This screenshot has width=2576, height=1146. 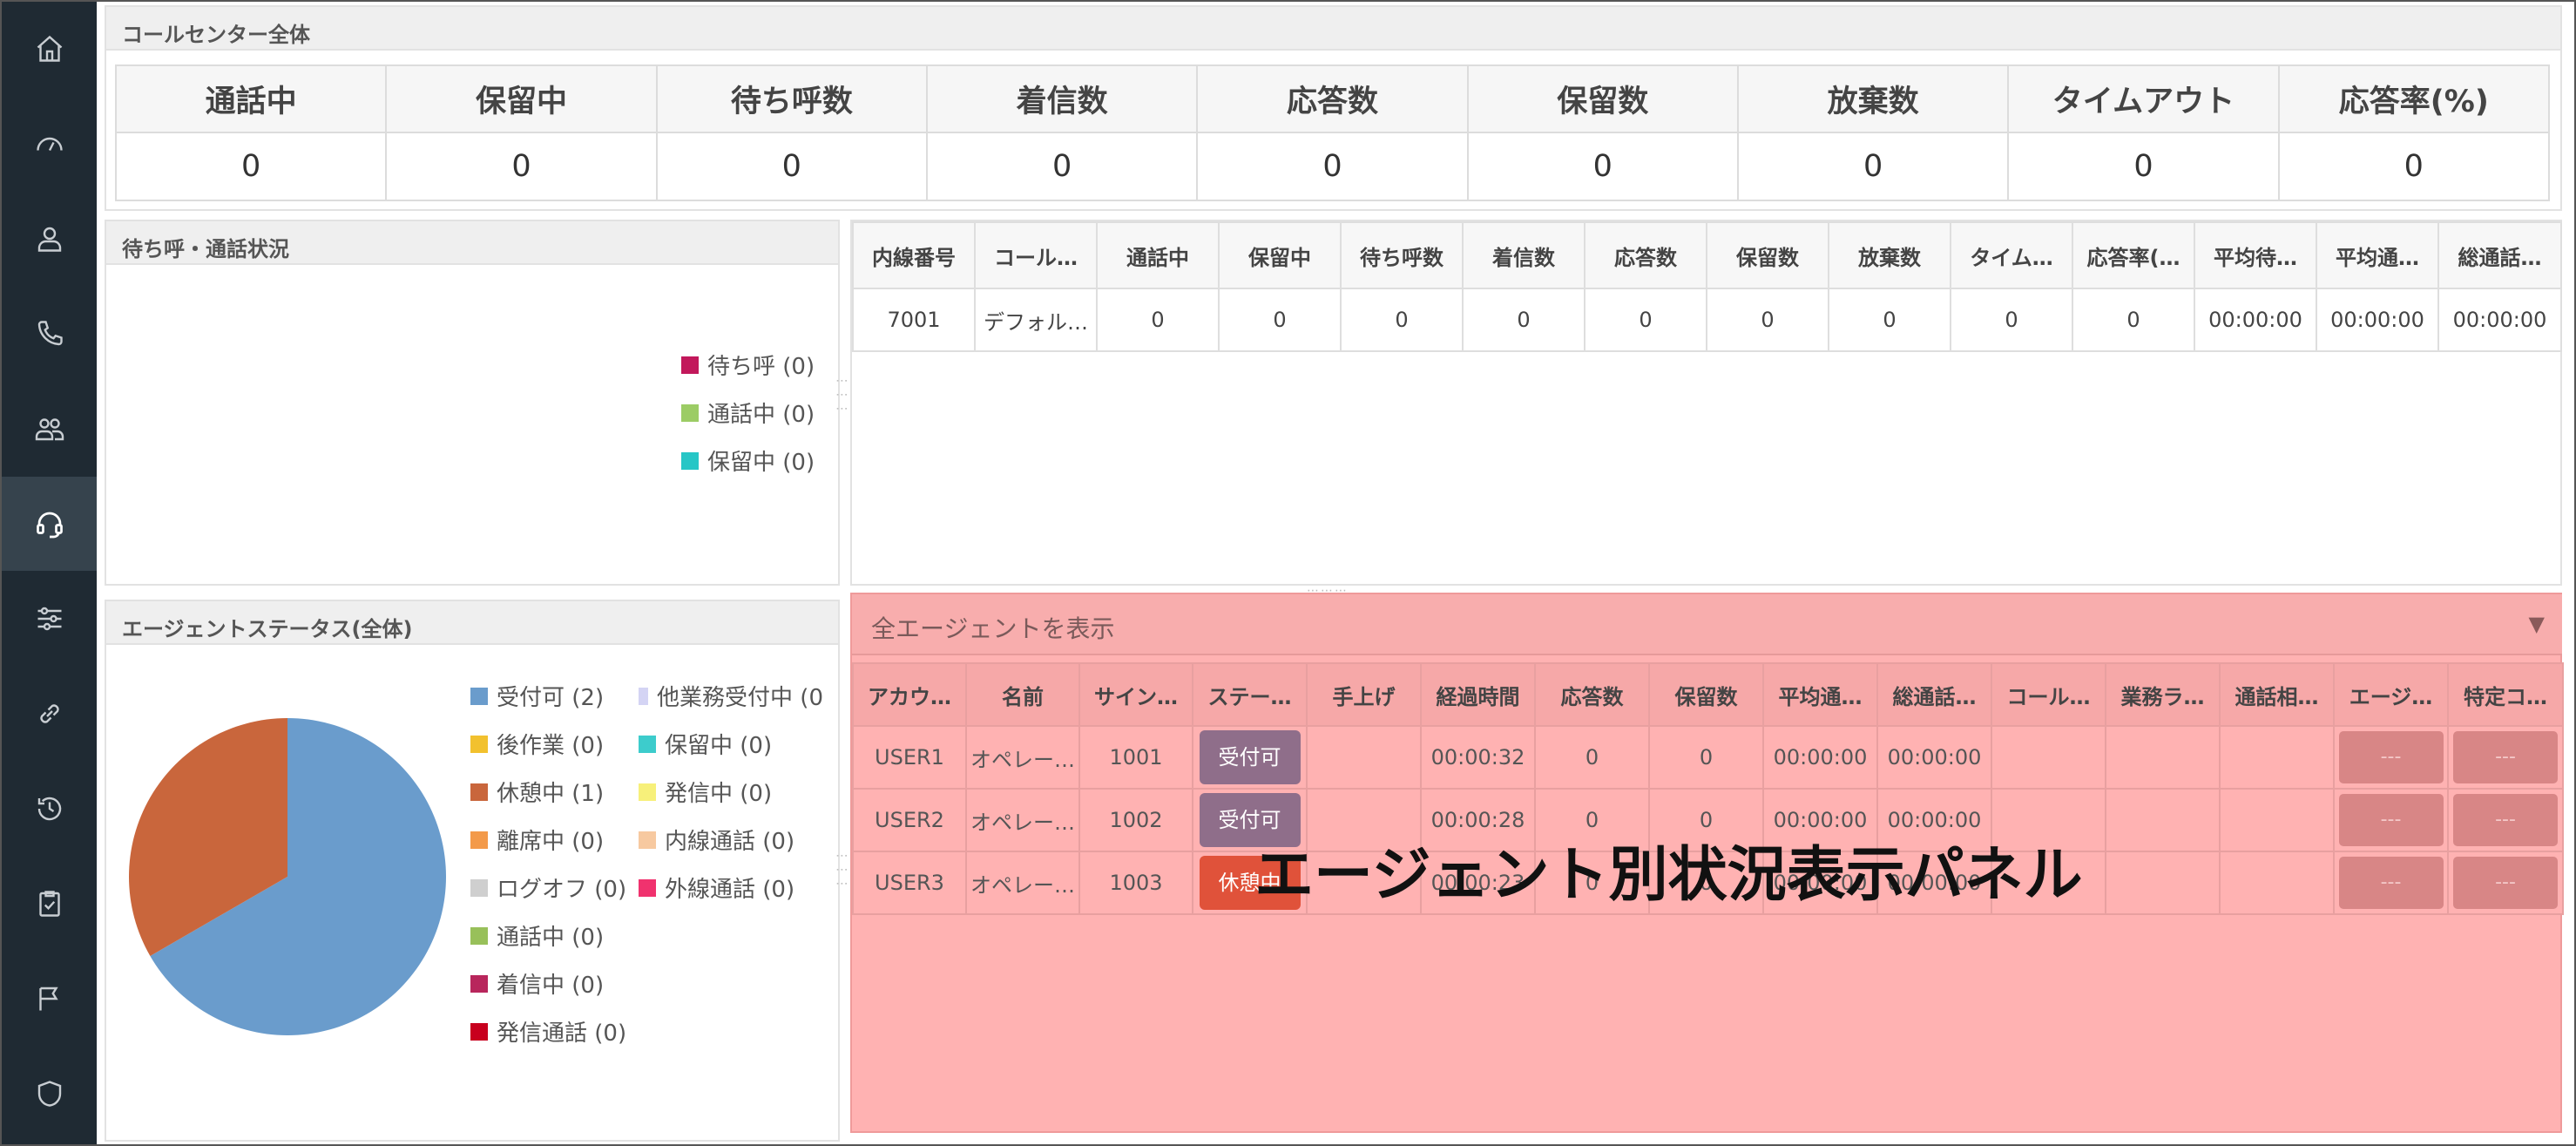 I want to click on legend-label: 後作業 (0), so click(x=551, y=746).